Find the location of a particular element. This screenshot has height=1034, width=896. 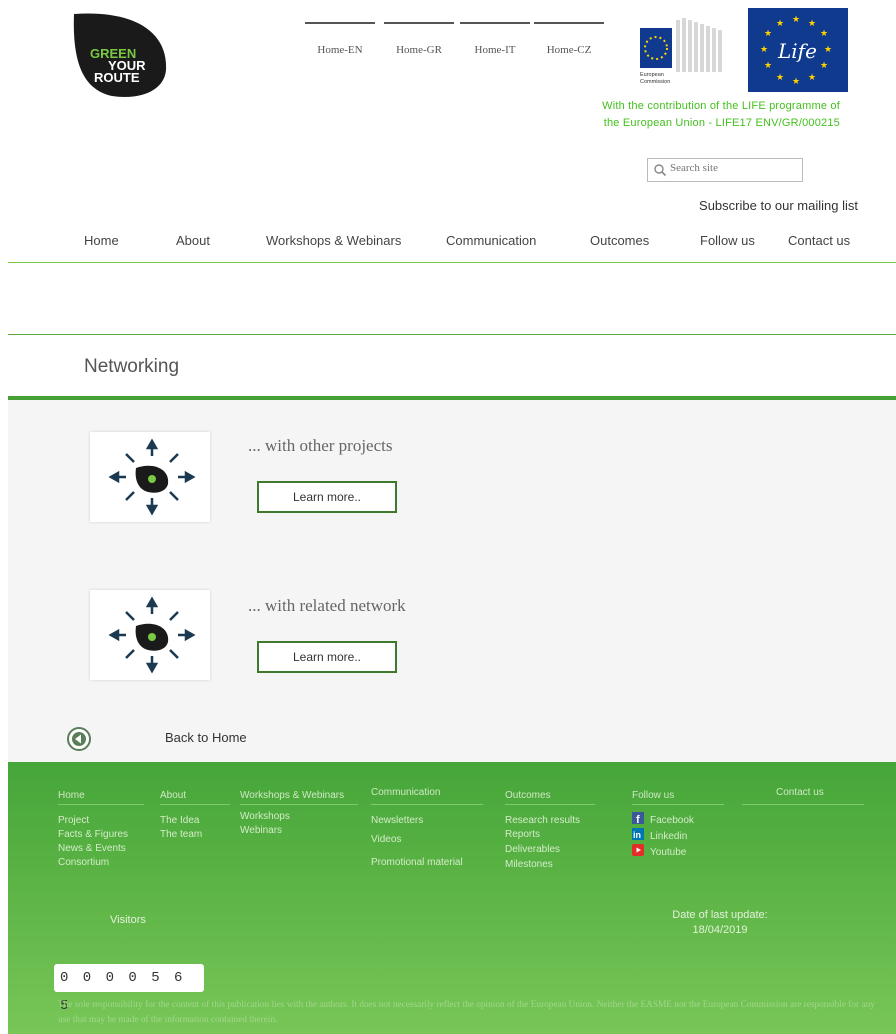

nav-communication: Communication is located at coordinates (491, 240).